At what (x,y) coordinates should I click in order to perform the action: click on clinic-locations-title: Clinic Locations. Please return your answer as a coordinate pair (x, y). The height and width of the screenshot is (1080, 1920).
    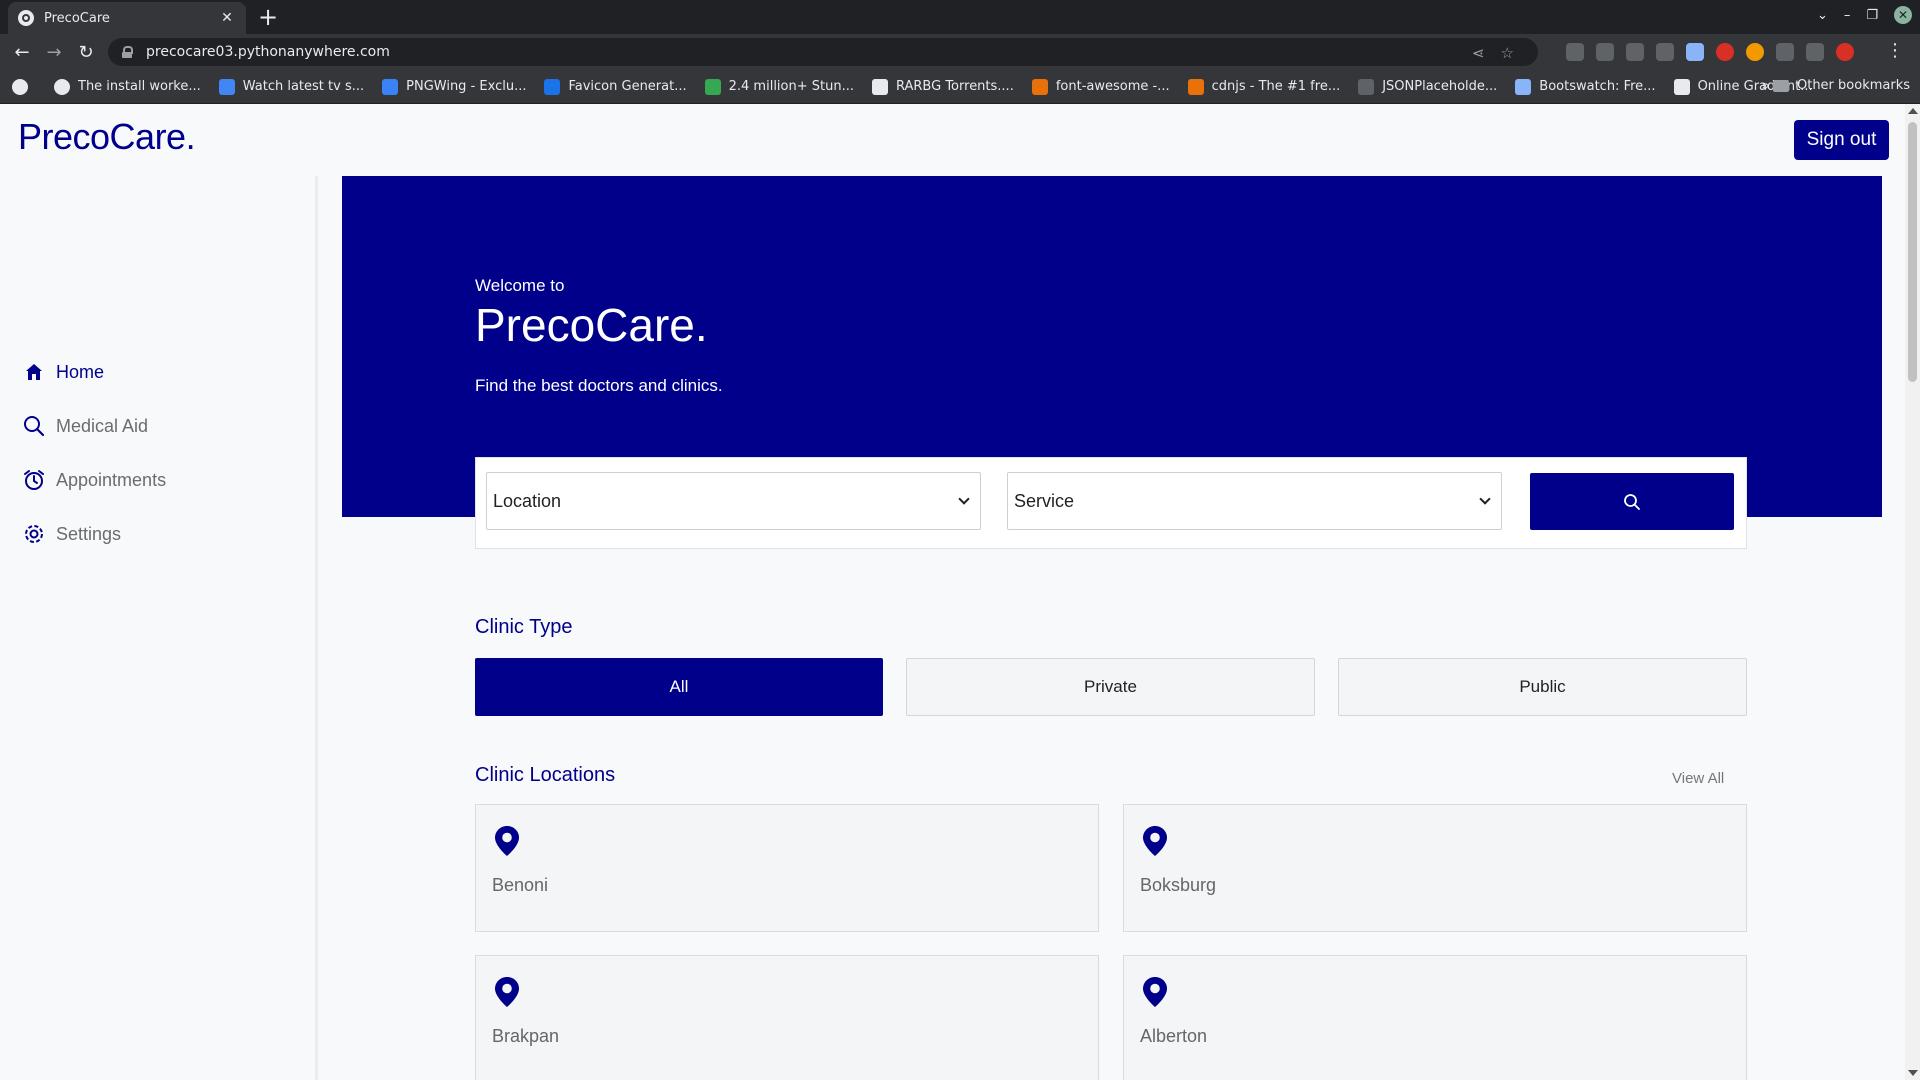
    Looking at the image, I should click on (545, 775).